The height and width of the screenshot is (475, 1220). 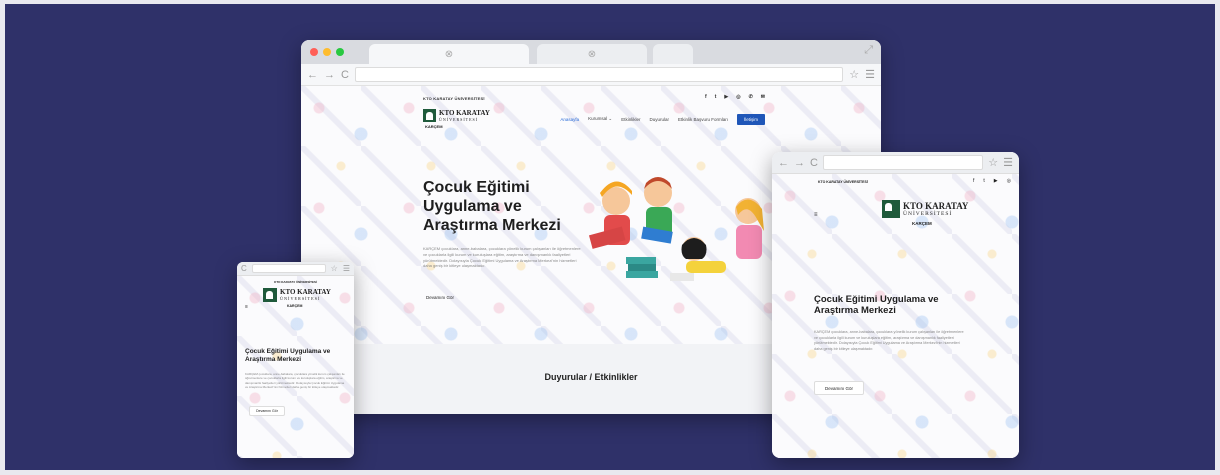 I want to click on browser-tab: ⊗, so click(x=592, y=54).